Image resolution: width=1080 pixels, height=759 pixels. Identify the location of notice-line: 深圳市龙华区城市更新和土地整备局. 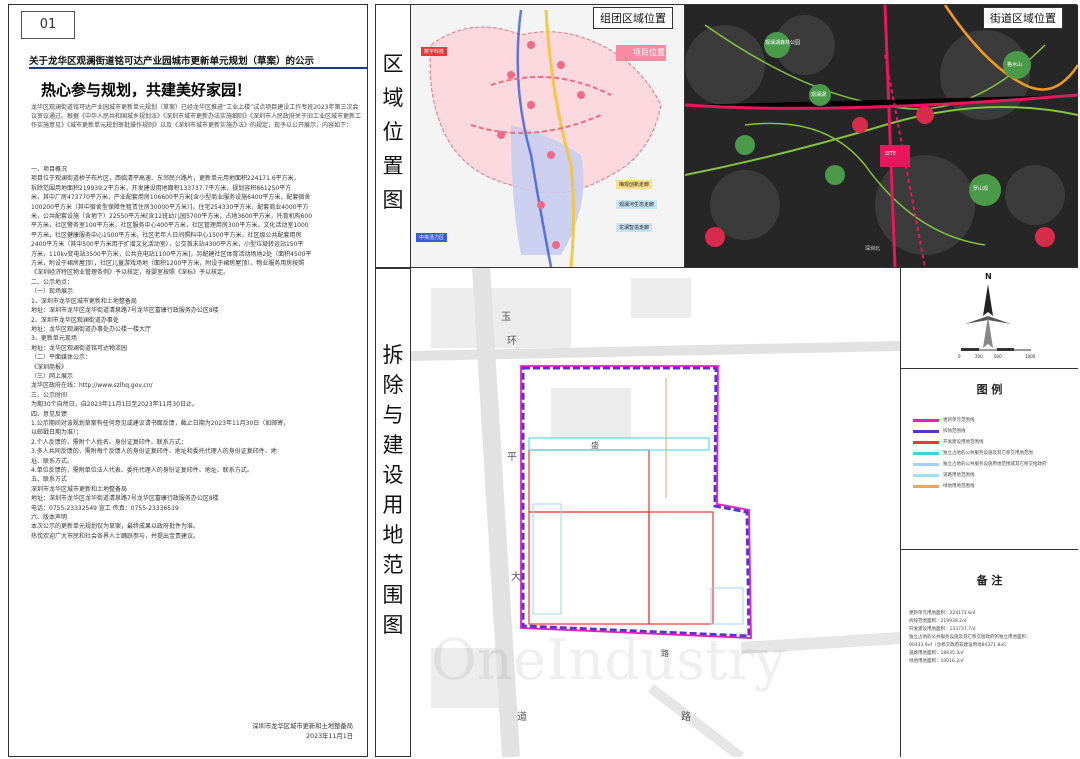
(79, 489).